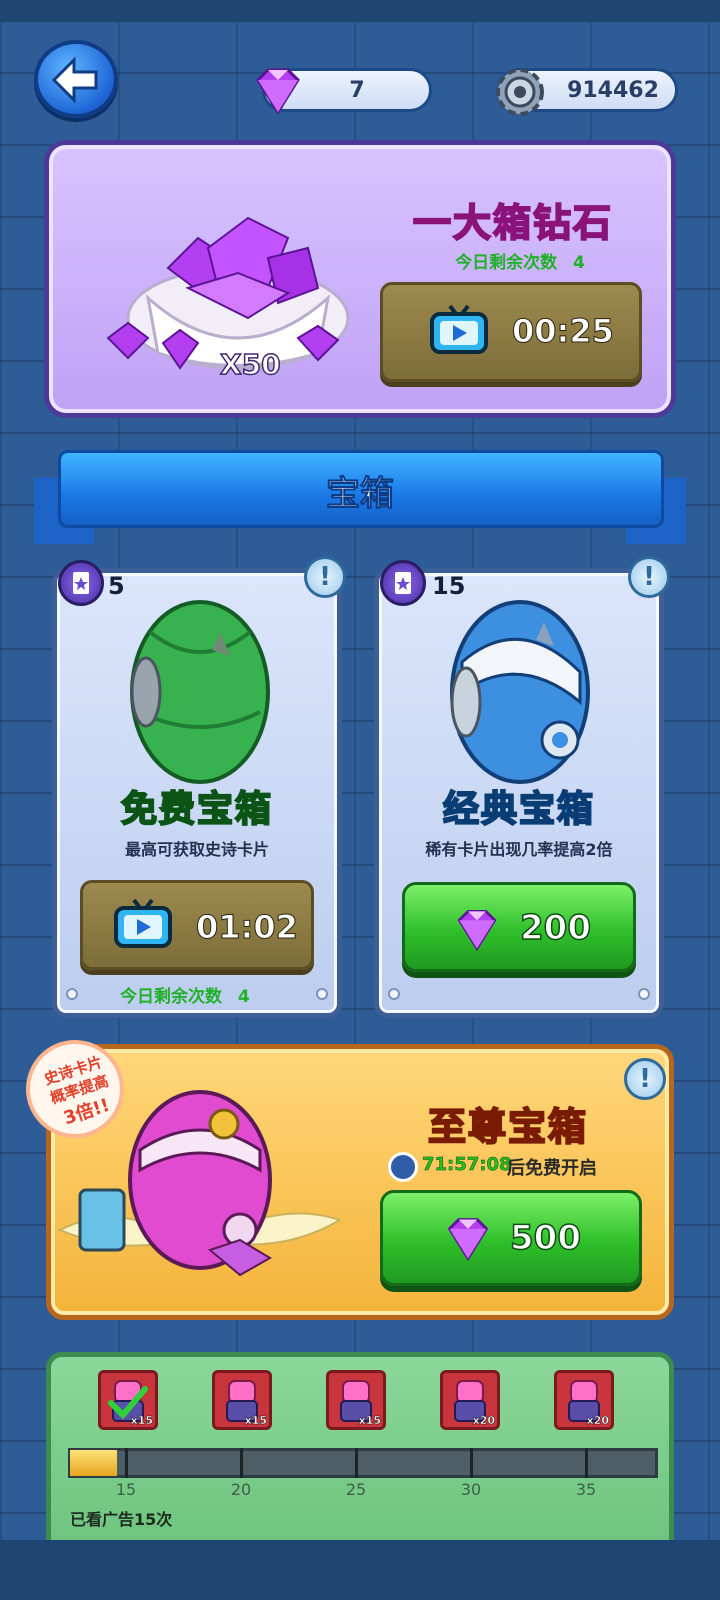  I want to click on diamond-ad-timer: 00:25, so click(563, 331).